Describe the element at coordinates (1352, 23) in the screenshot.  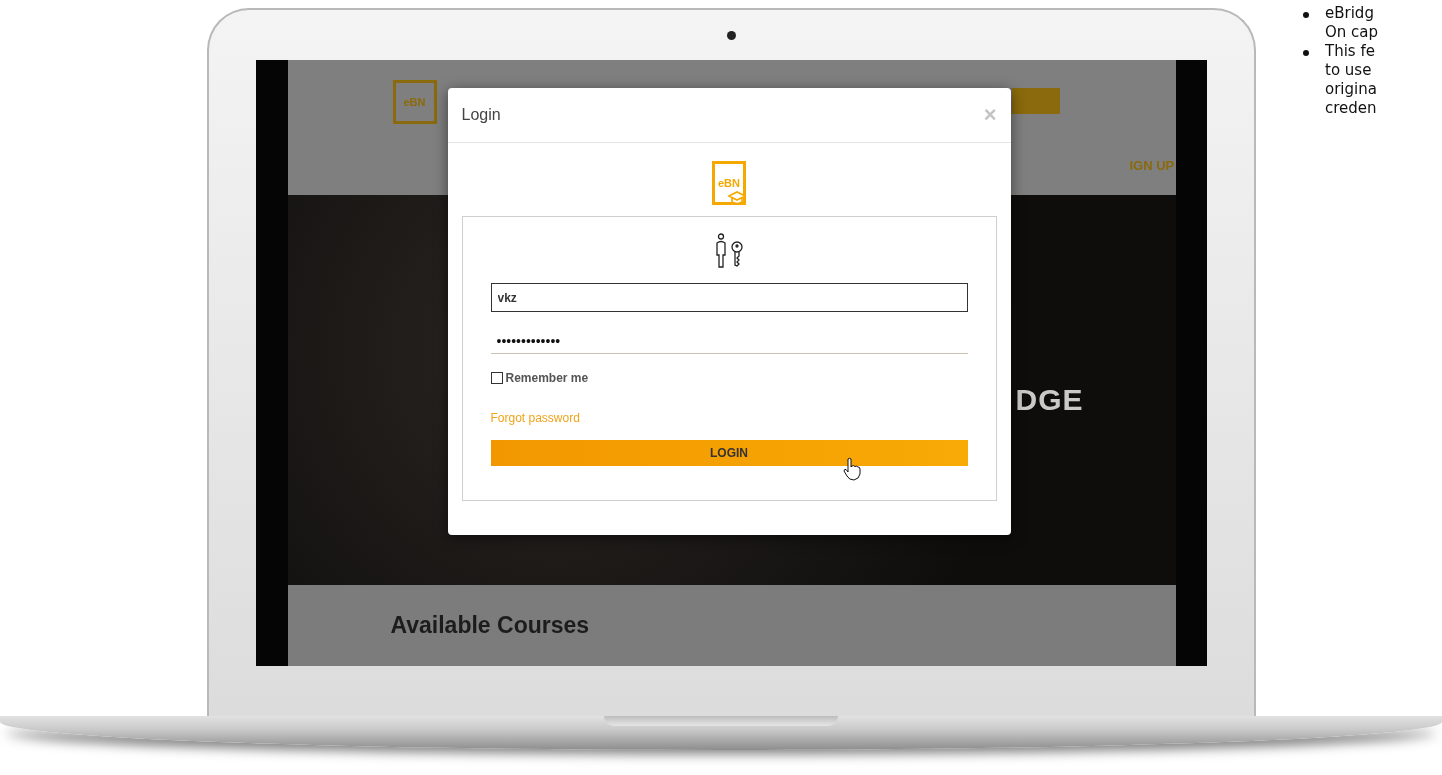
I see `note-text: eBridg On cap` at that location.